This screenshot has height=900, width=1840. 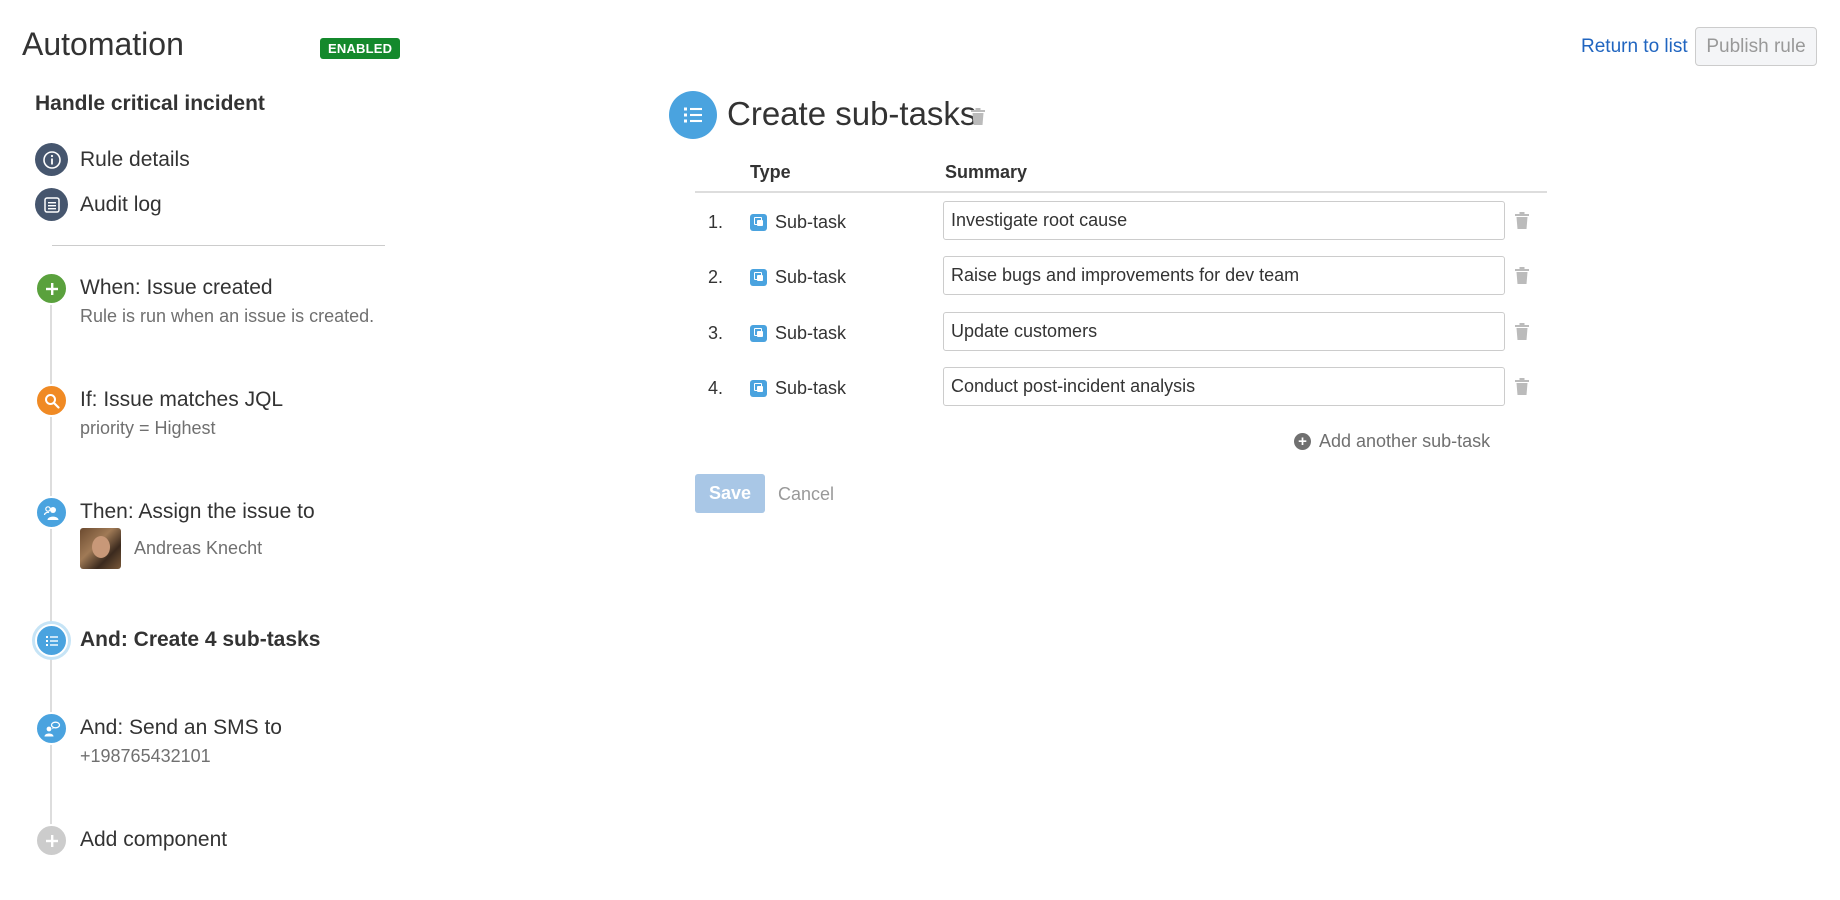 What do you see at coordinates (730, 493) in the screenshot?
I see `save-button: Save` at bounding box center [730, 493].